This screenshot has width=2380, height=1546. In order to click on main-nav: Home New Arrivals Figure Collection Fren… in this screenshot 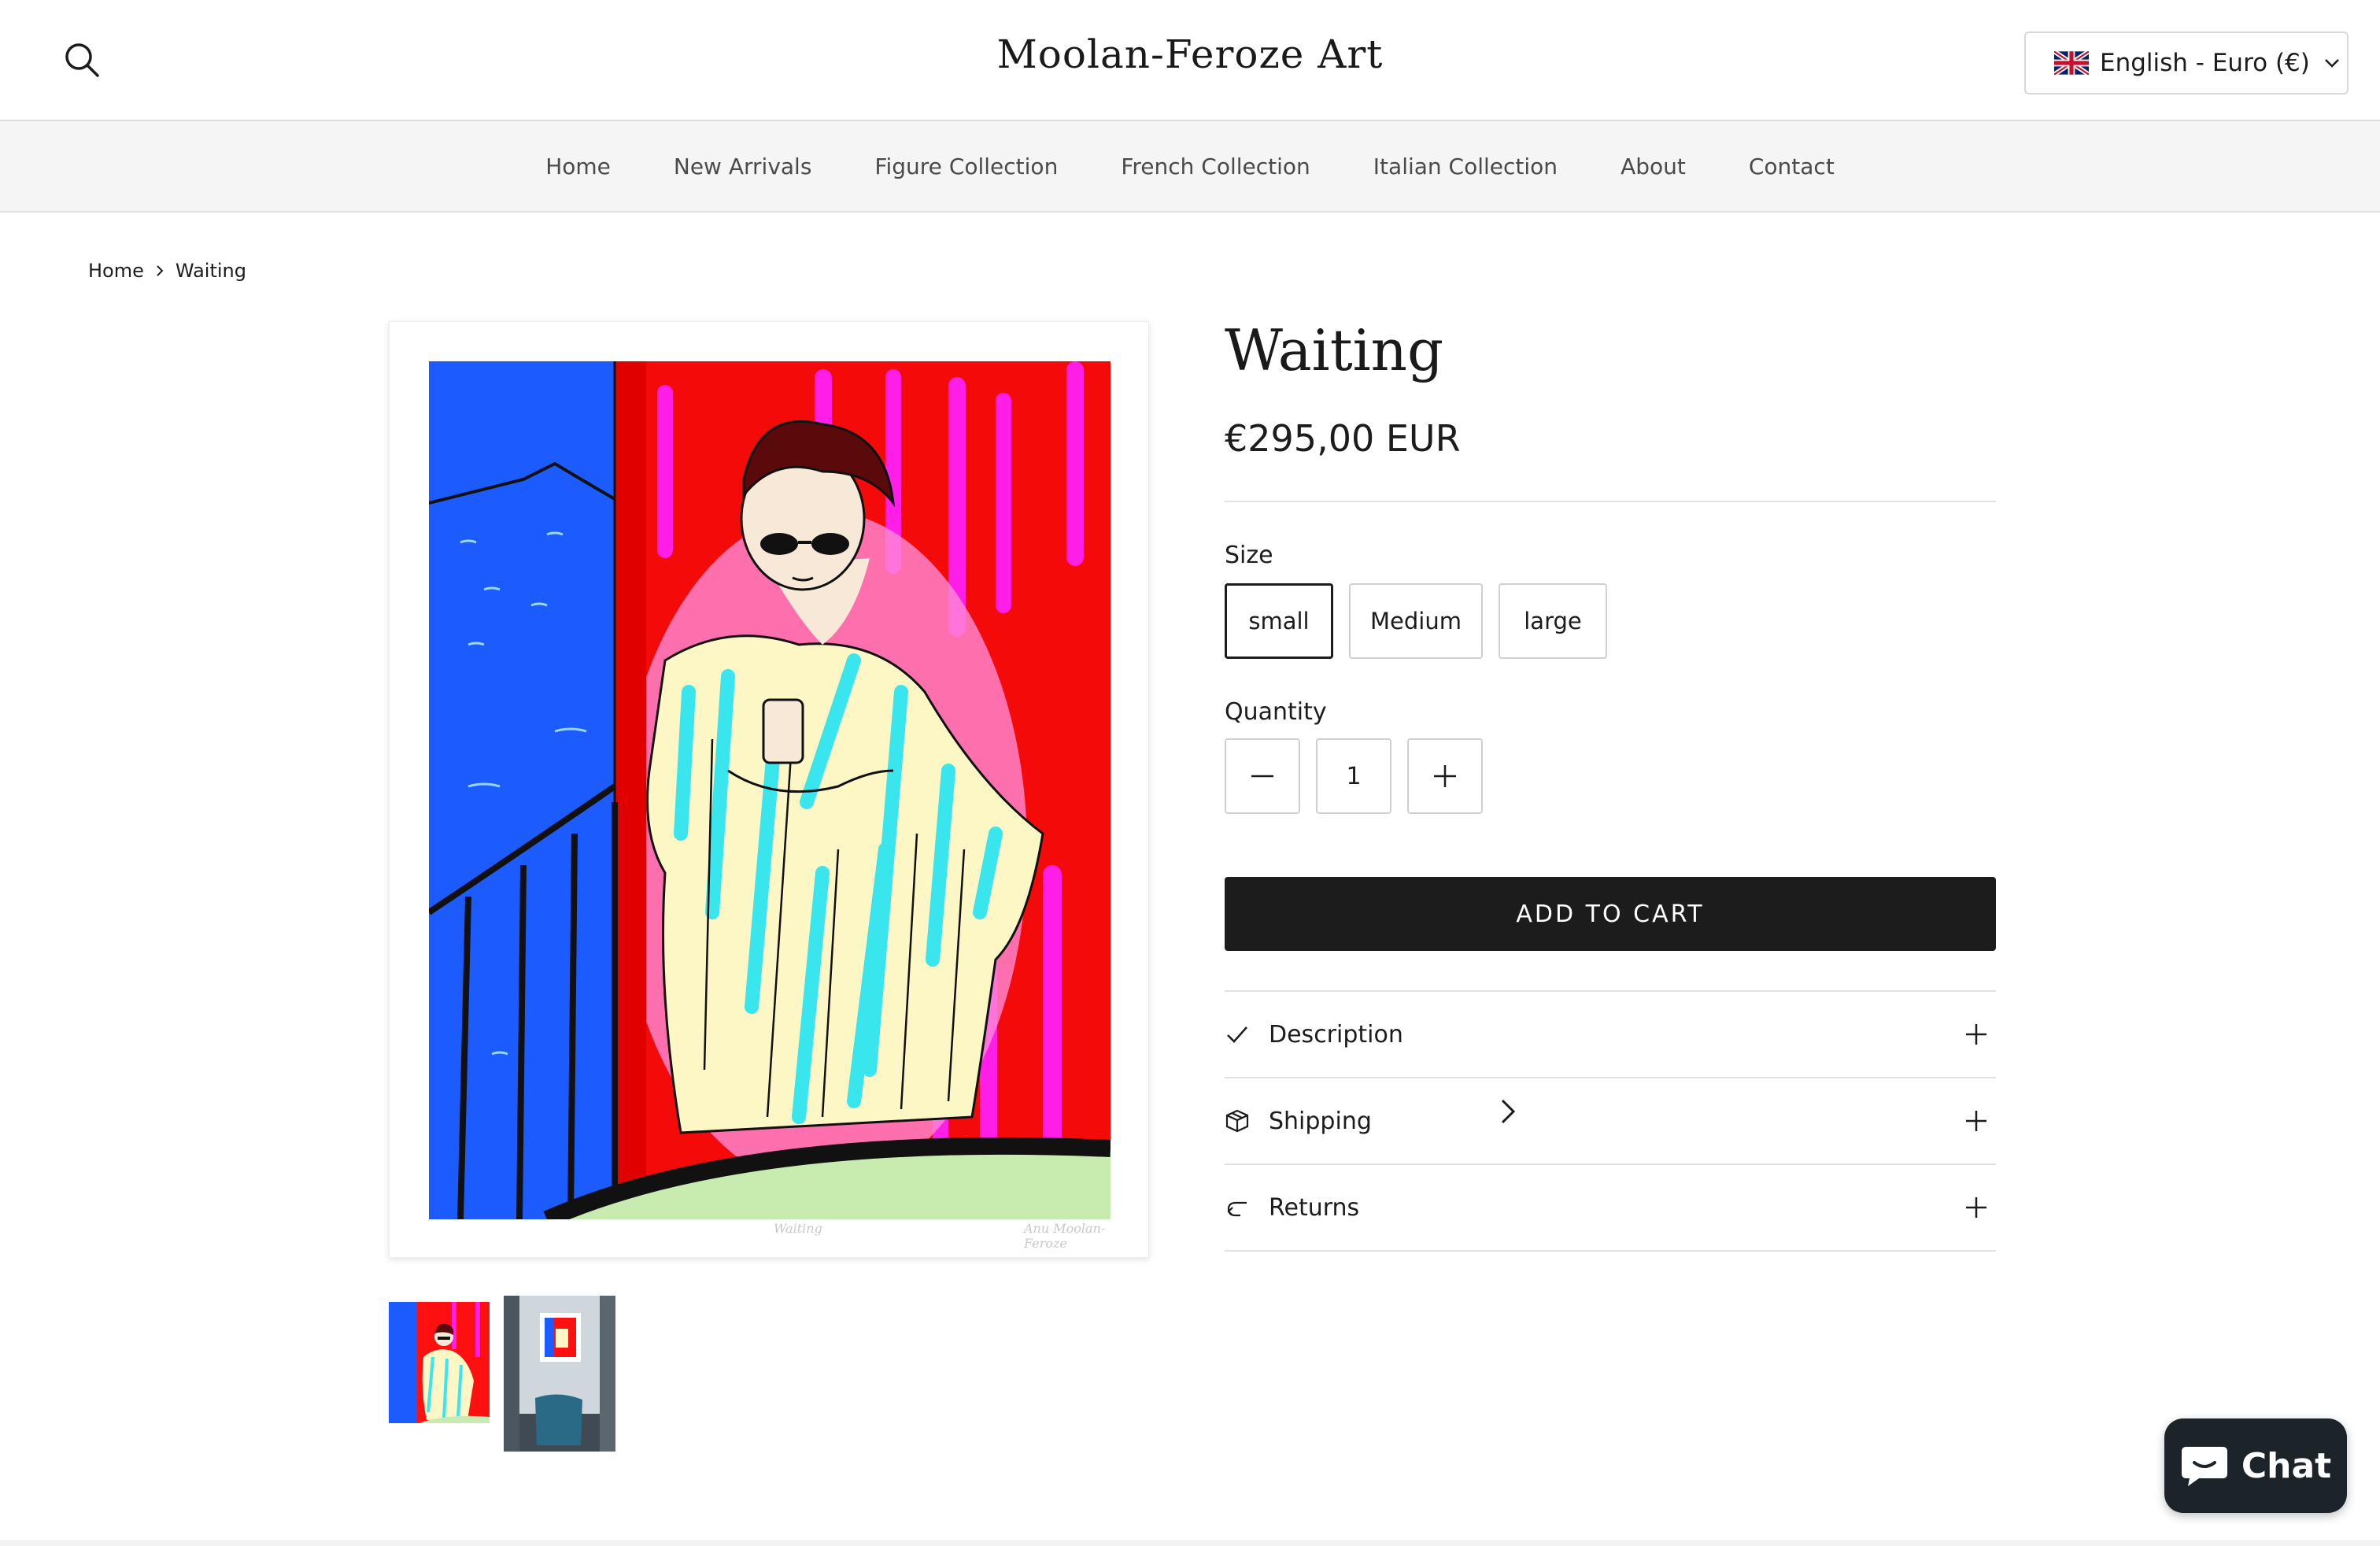, I will do `click(1190, 167)`.